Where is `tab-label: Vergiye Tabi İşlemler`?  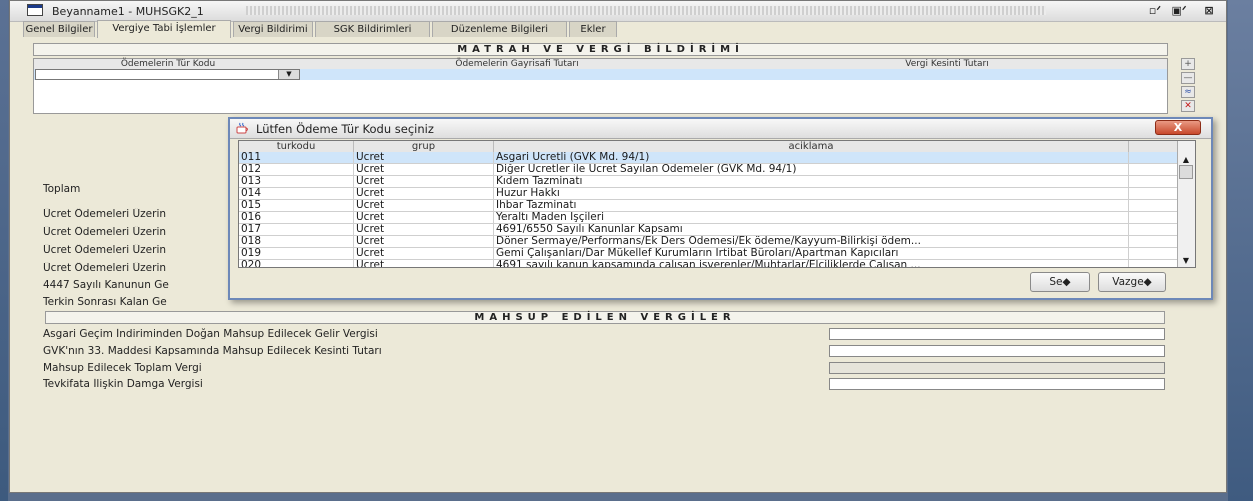 tab-label: Vergiye Tabi İşlemler is located at coordinates (164, 28).